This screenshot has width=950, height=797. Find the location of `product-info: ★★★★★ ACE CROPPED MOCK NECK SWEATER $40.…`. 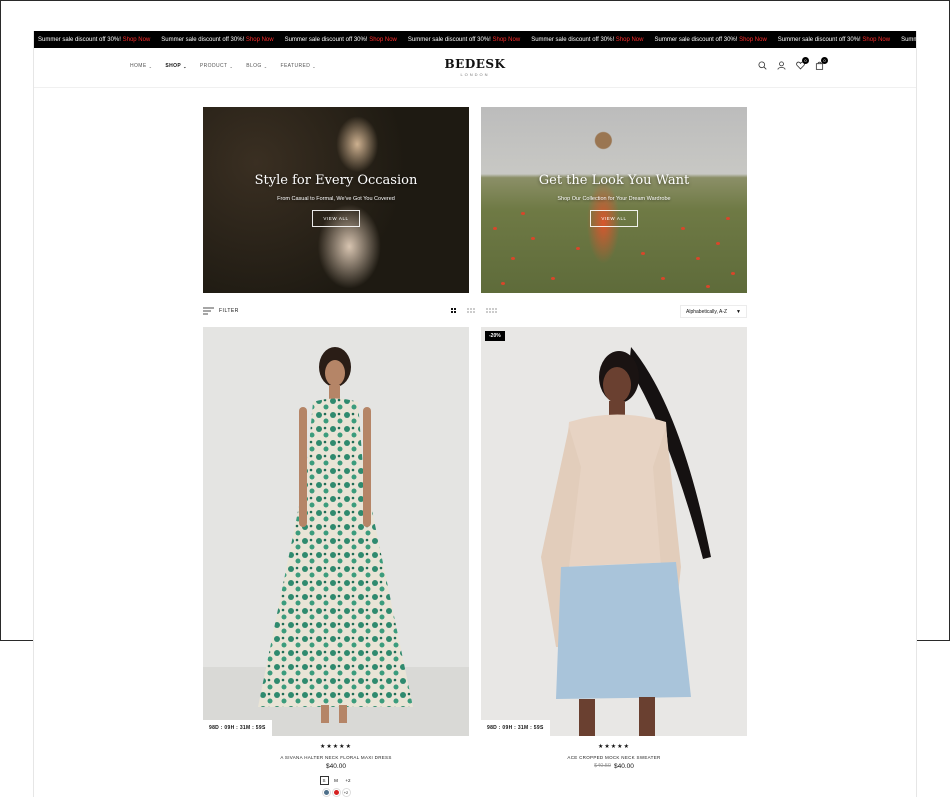

product-info: ★★★★★ ACE CROPPED MOCK NECK SWEATER $40.… is located at coordinates (614, 753).